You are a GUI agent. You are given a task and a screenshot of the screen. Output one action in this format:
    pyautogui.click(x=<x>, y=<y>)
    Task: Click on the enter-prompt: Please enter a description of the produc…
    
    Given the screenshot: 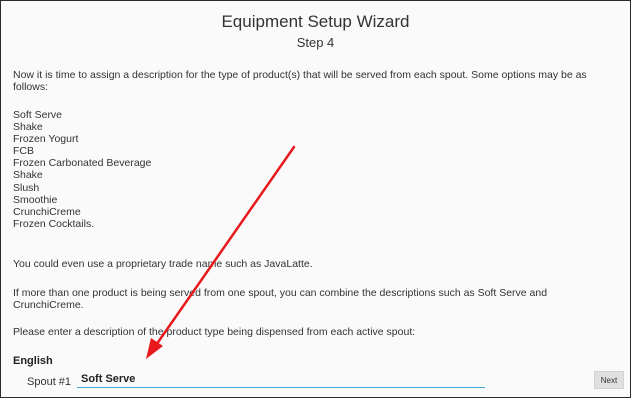 What is the action you would take?
    pyautogui.click(x=214, y=332)
    